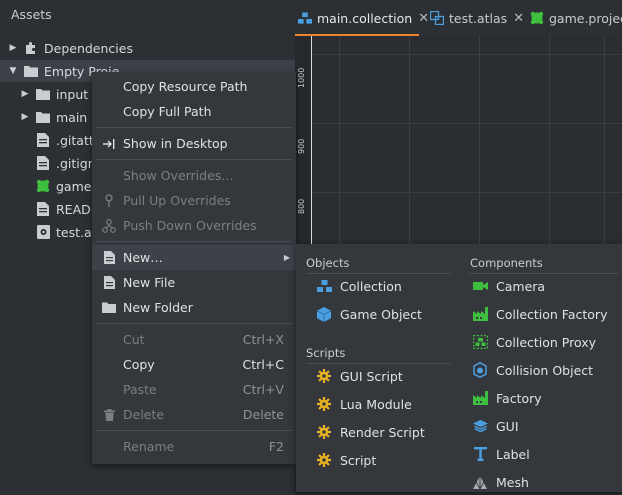  I want to click on menu-item-shortcut: Ctrl+X, so click(263, 339).